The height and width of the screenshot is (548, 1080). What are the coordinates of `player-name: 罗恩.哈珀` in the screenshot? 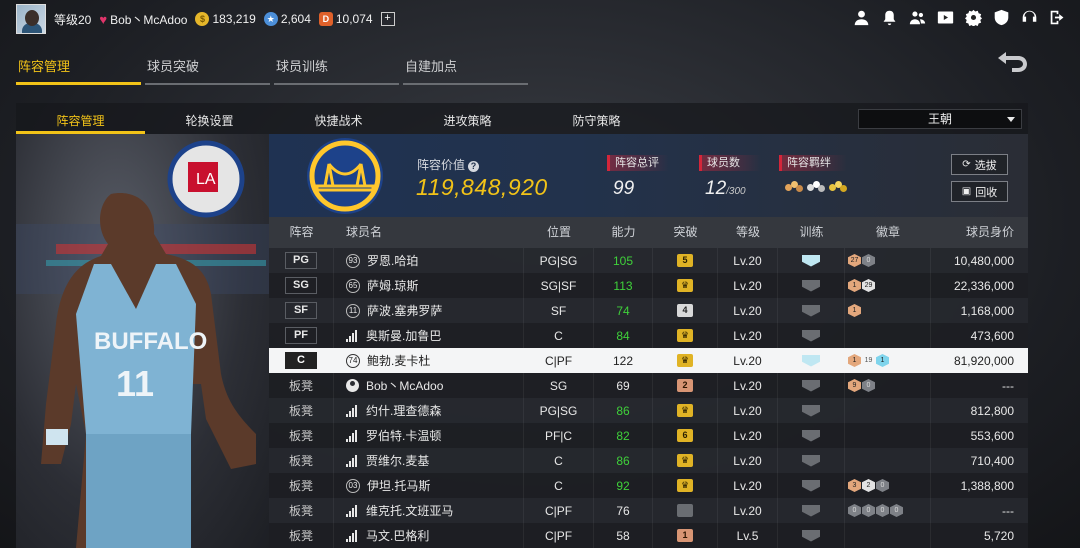 It's located at (393, 261).